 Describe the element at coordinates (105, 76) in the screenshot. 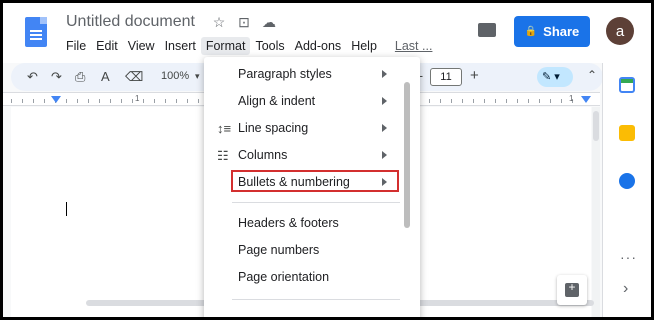

I see `spellcheck-icon: A` at that location.